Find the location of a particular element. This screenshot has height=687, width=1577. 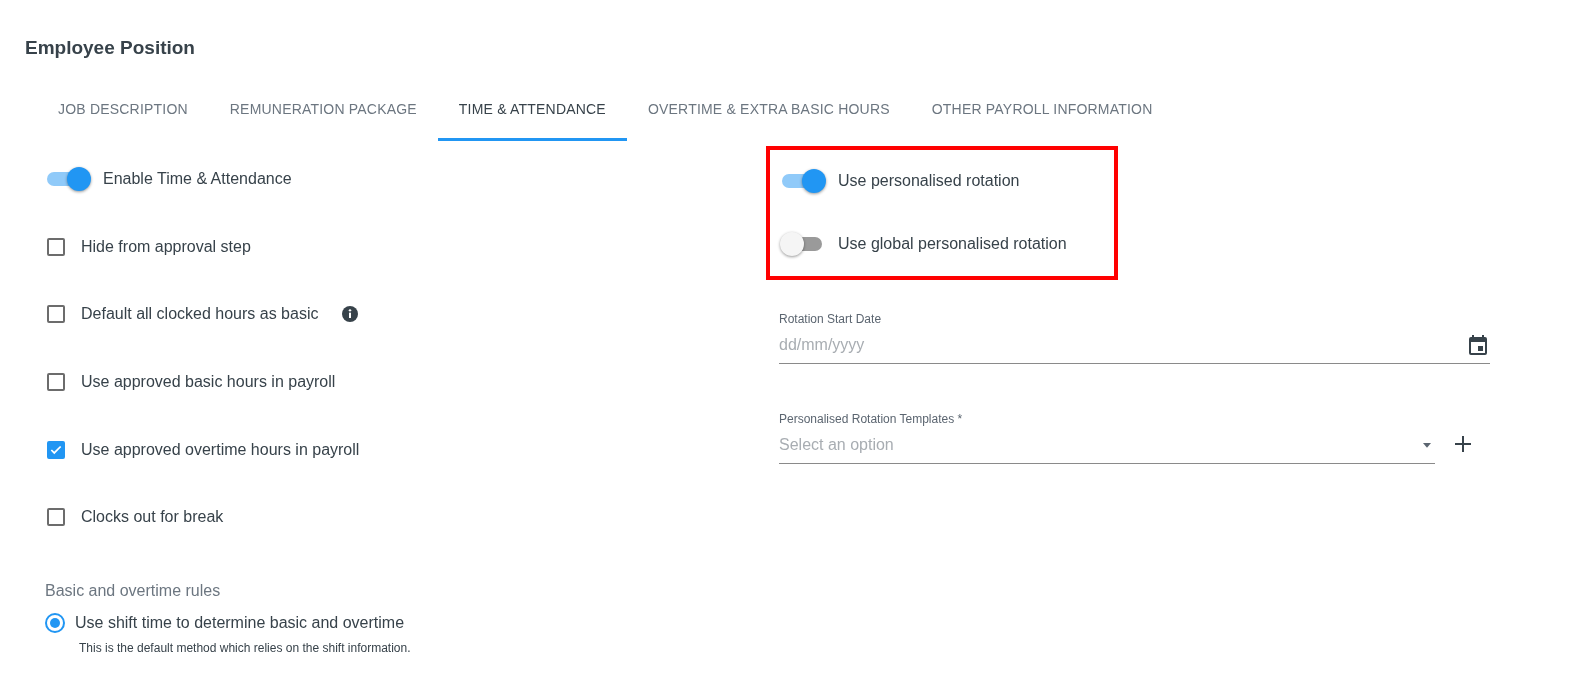

tab: JOB DESCRIPTION is located at coordinates (123, 114).